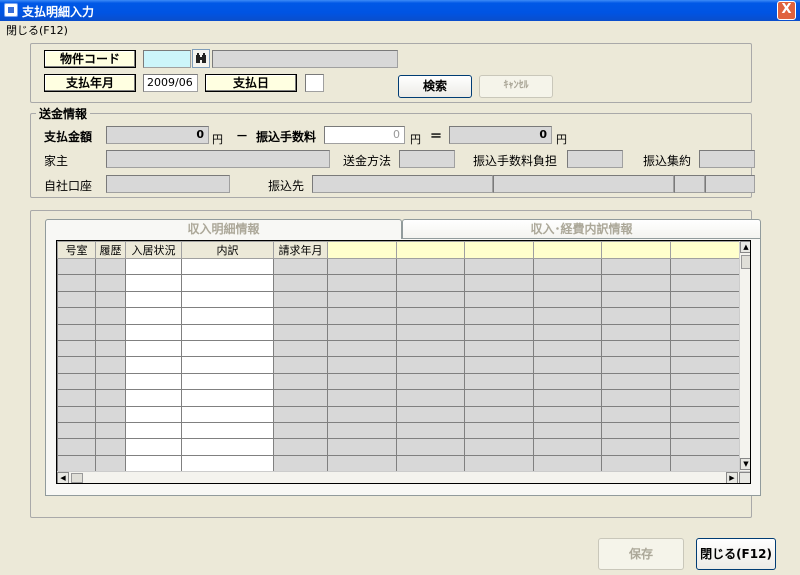 This screenshot has width=800, height=575. I want to click on close-button: 閉じる(F12), so click(736, 554).